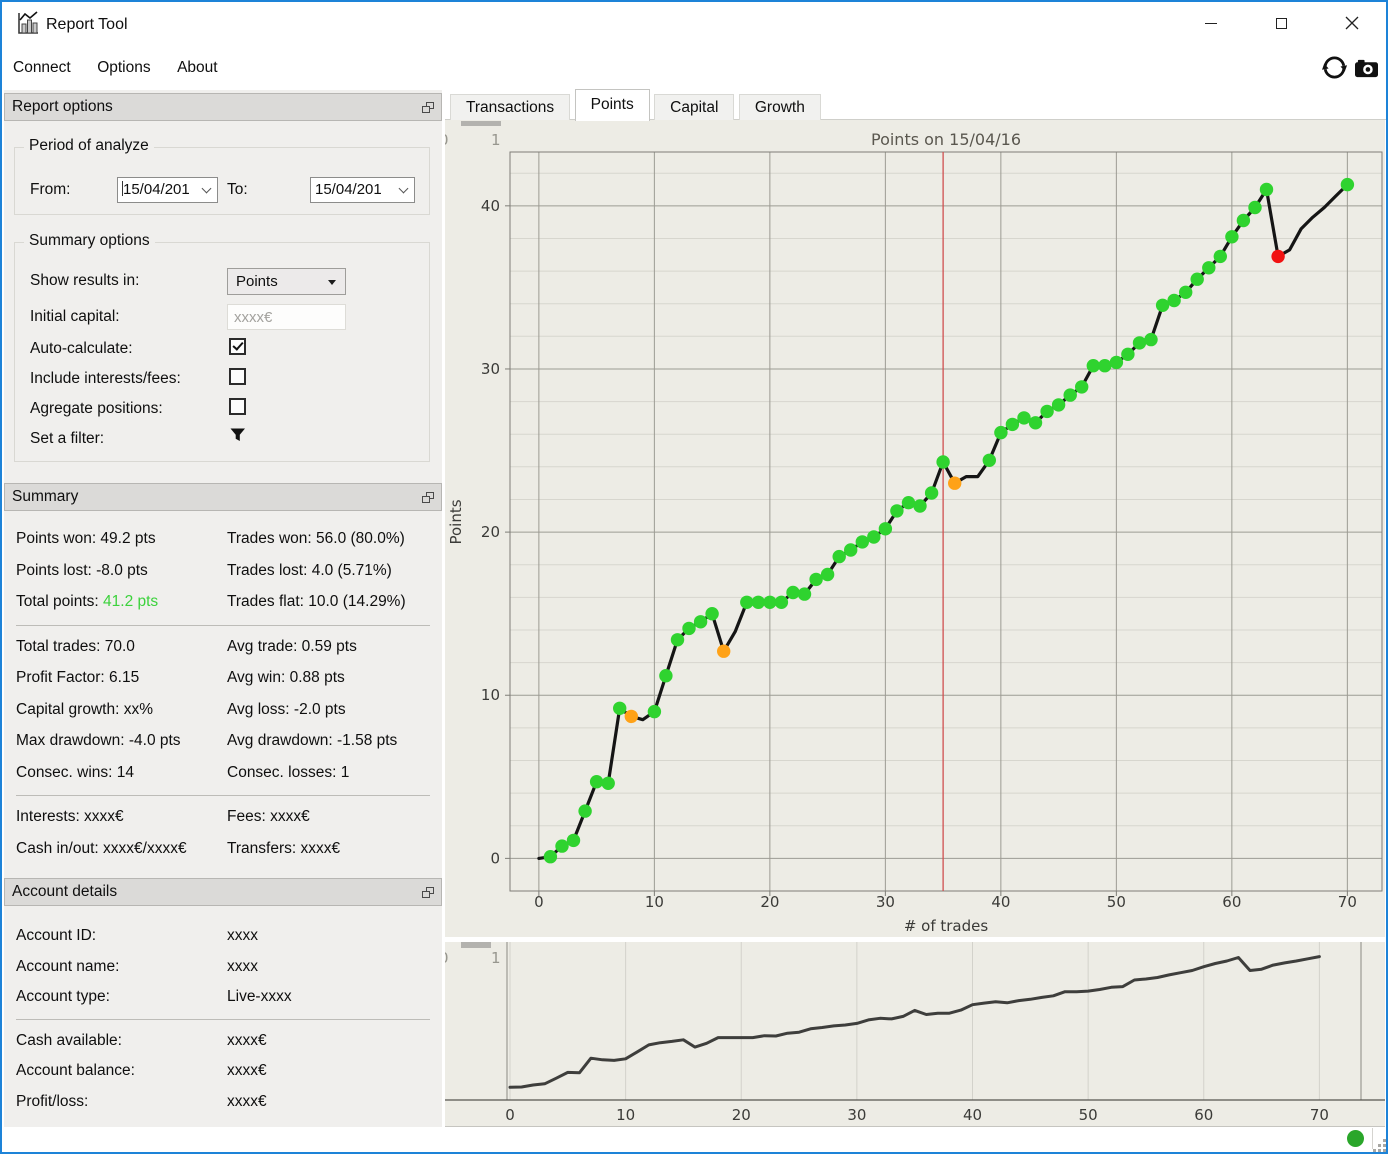 This screenshot has height=1154, width=1388. Describe the element at coordinates (946, 926) in the screenshot. I see `svg-text: # of trades` at that location.